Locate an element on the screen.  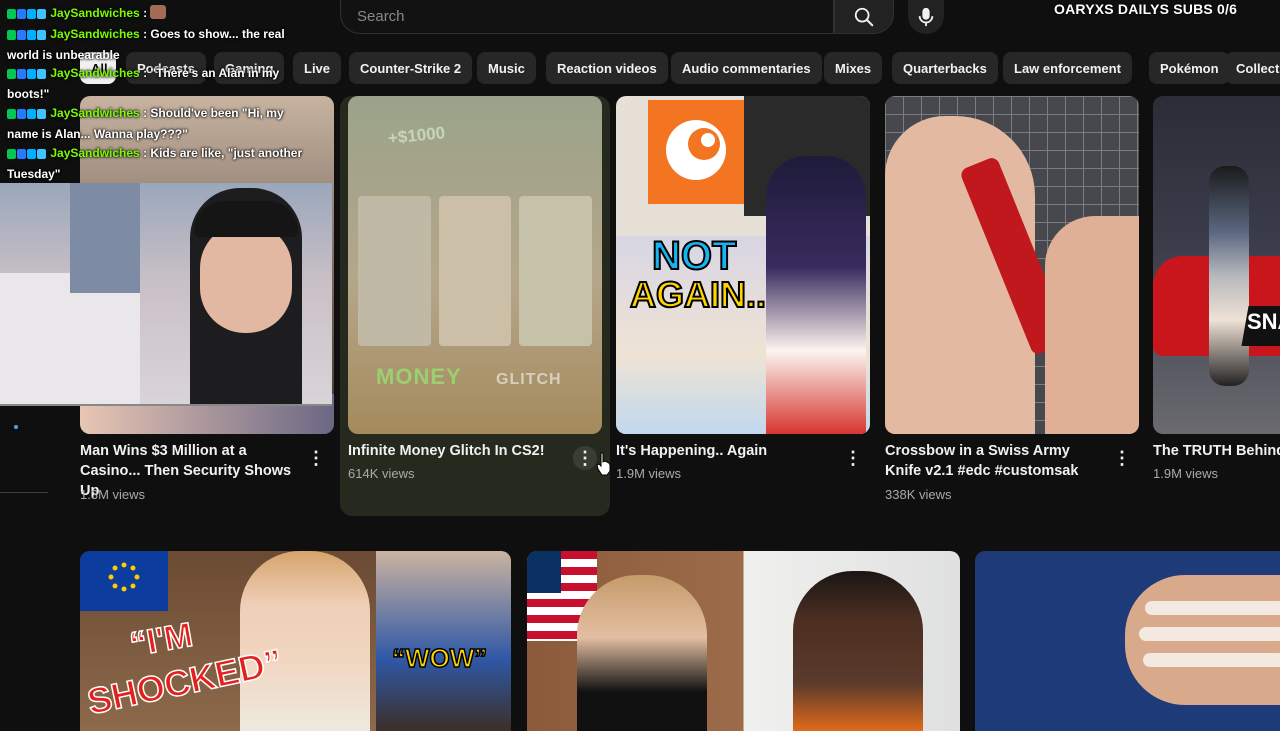
chip-counter-strike-2: Counter-Strike 2 is located at coordinates (411, 68).